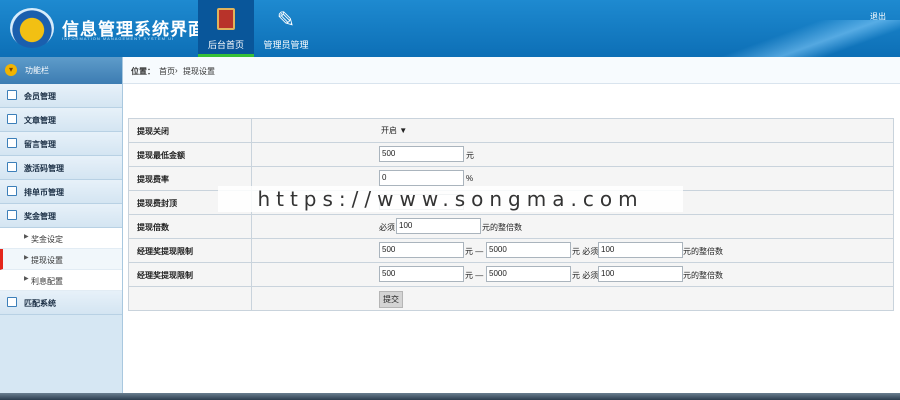 The image size is (900, 400). I want to click on prefix-label: 必须, so click(387, 227).